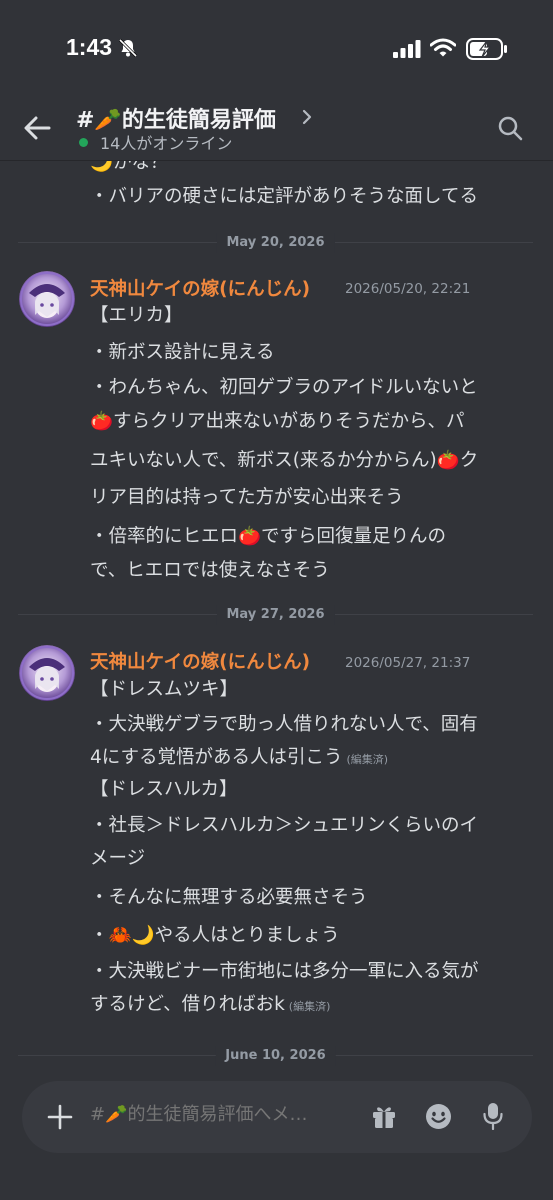 The image size is (553, 1200). I want to click on wifi-icon, so click(443, 47).